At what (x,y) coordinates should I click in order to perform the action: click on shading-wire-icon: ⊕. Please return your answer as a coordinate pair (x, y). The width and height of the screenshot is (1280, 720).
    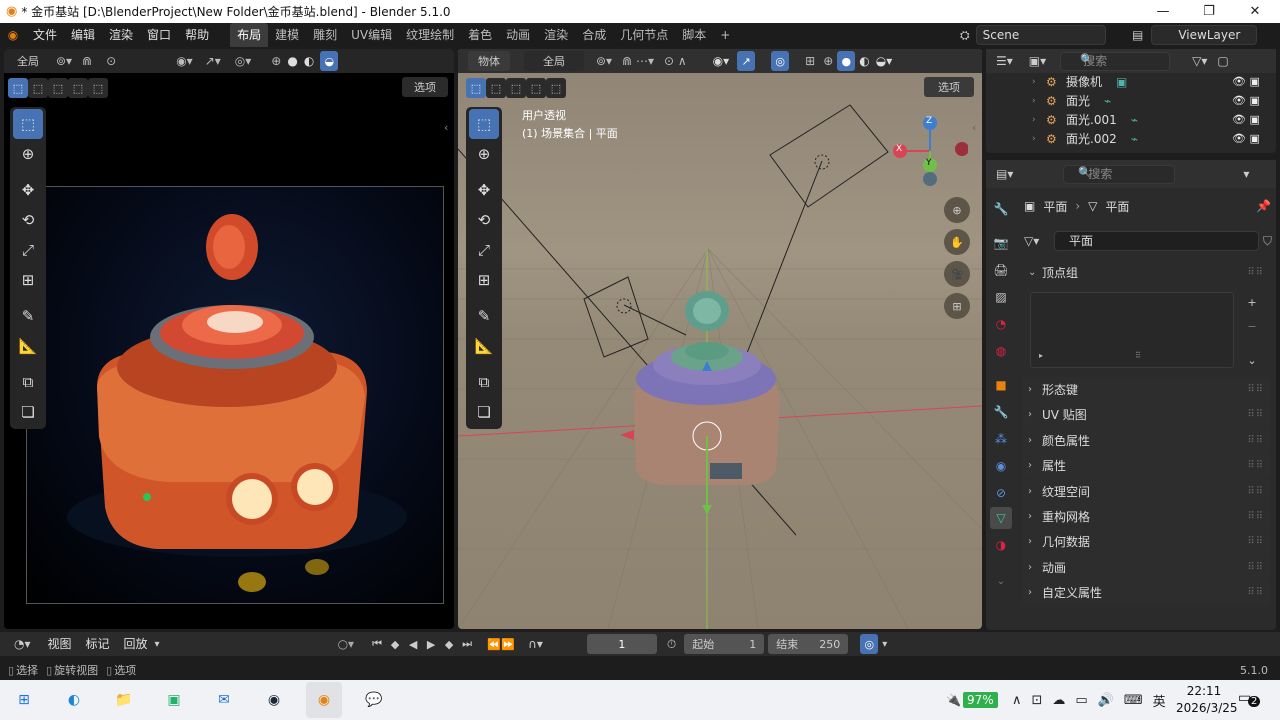
    Looking at the image, I should click on (276, 61).